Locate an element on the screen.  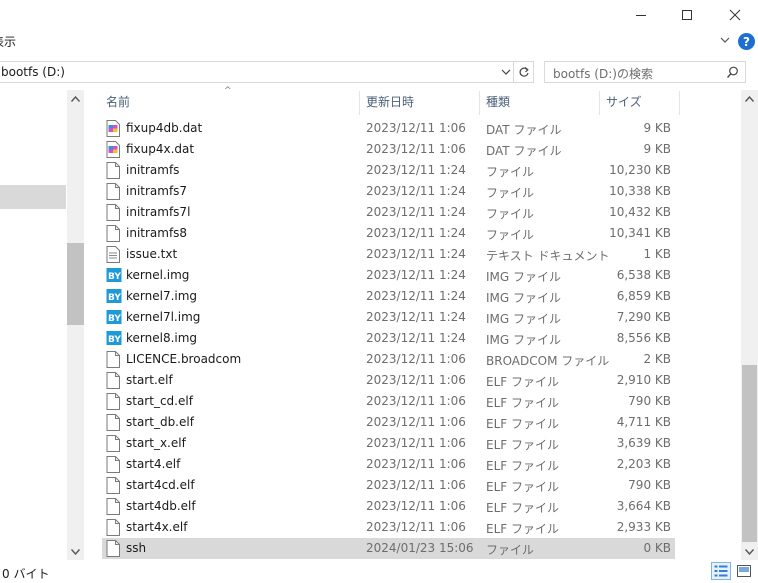
ribbon-expand-button is located at coordinates (725, 40).